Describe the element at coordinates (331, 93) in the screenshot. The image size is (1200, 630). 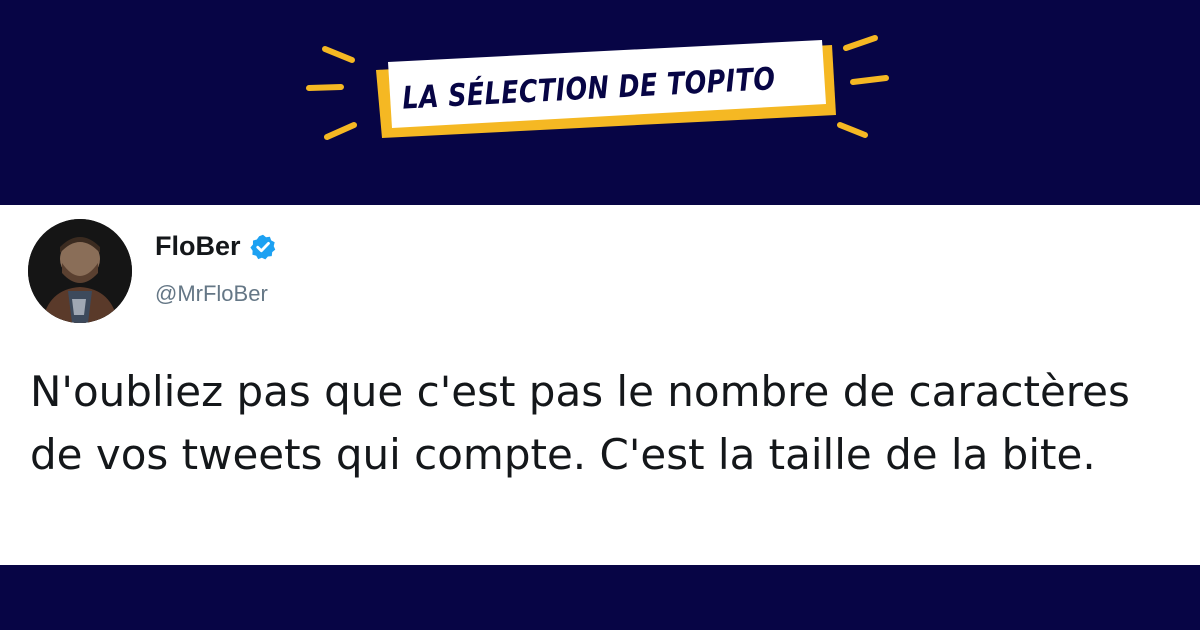
I see `left-rays-icon` at that location.